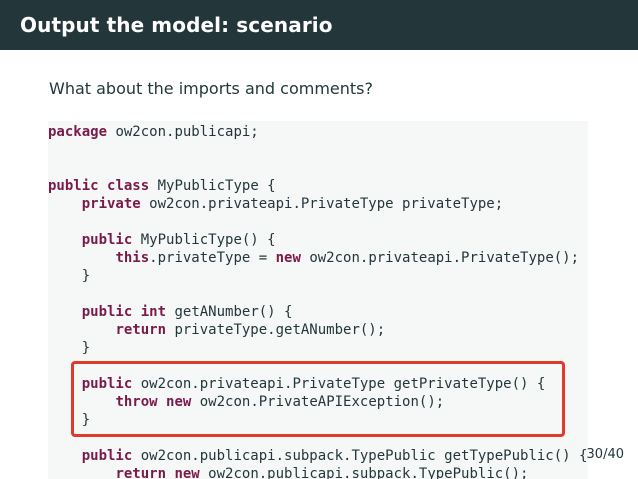  What do you see at coordinates (78, 132) in the screenshot?
I see `code-keyword: package` at bounding box center [78, 132].